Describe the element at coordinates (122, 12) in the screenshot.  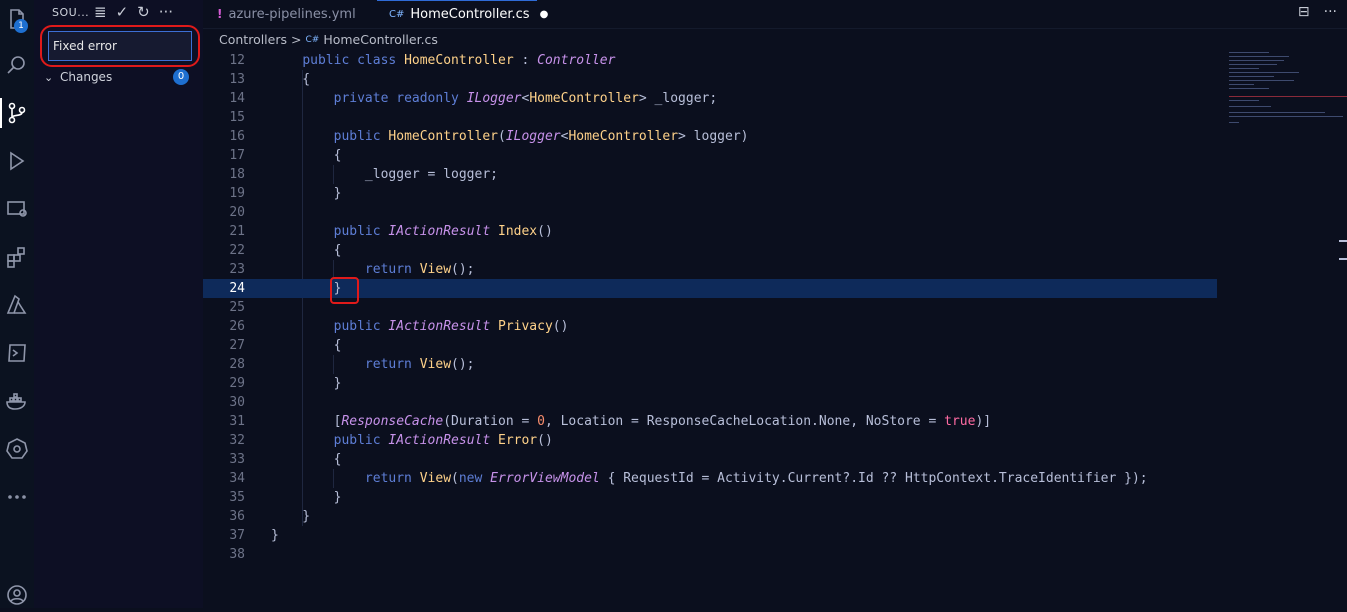
I see `commit-check-icon: ✓` at that location.